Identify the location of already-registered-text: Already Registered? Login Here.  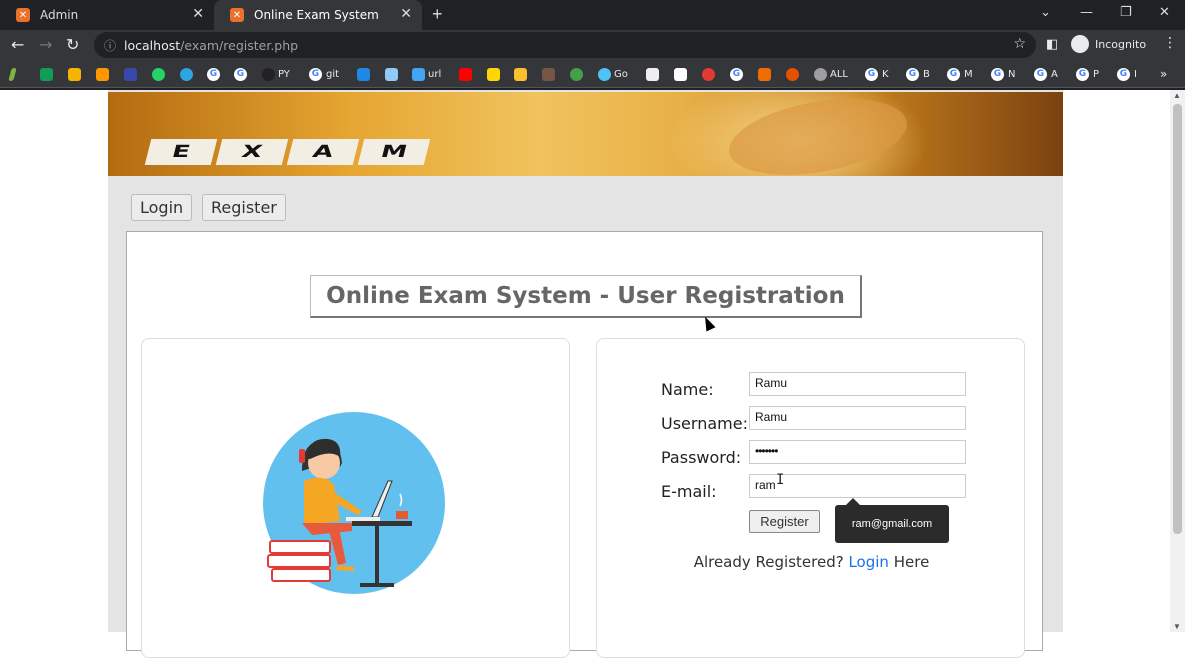
(811, 562).